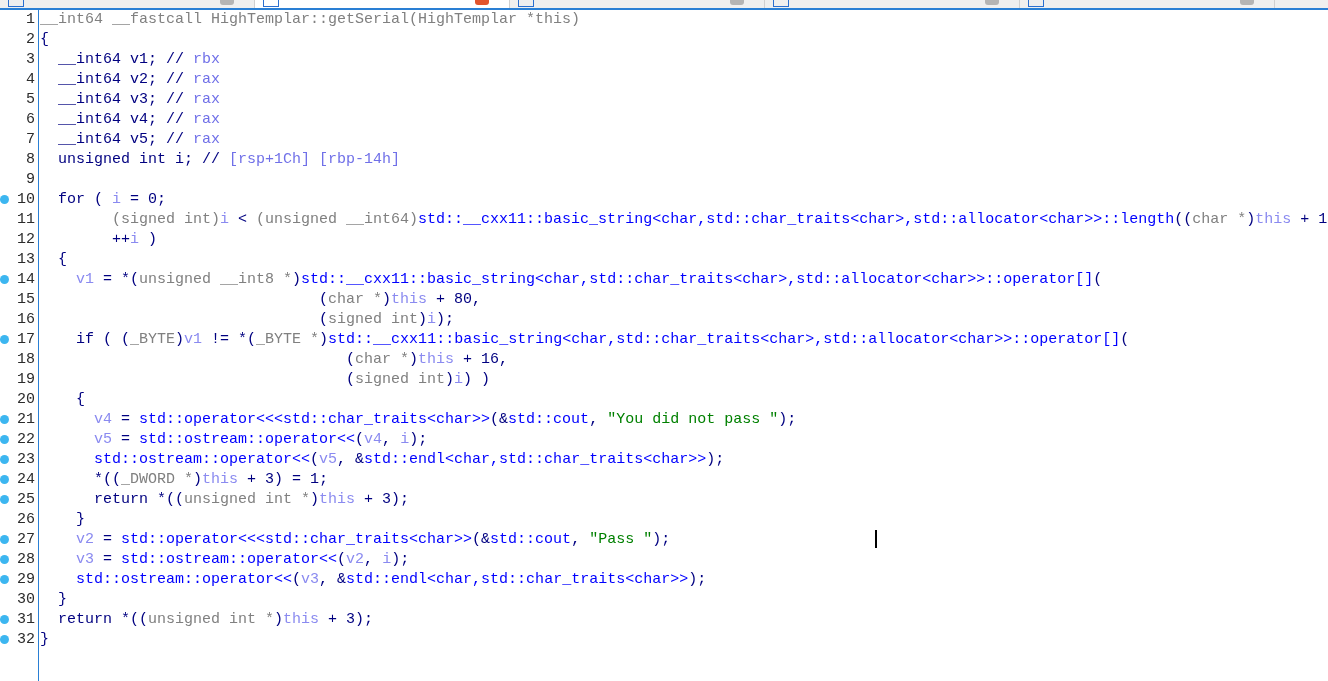 This screenshot has height=681, width=1328. What do you see at coordinates (30, 80) in the screenshot?
I see `line-number: 4` at bounding box center [30, 80].